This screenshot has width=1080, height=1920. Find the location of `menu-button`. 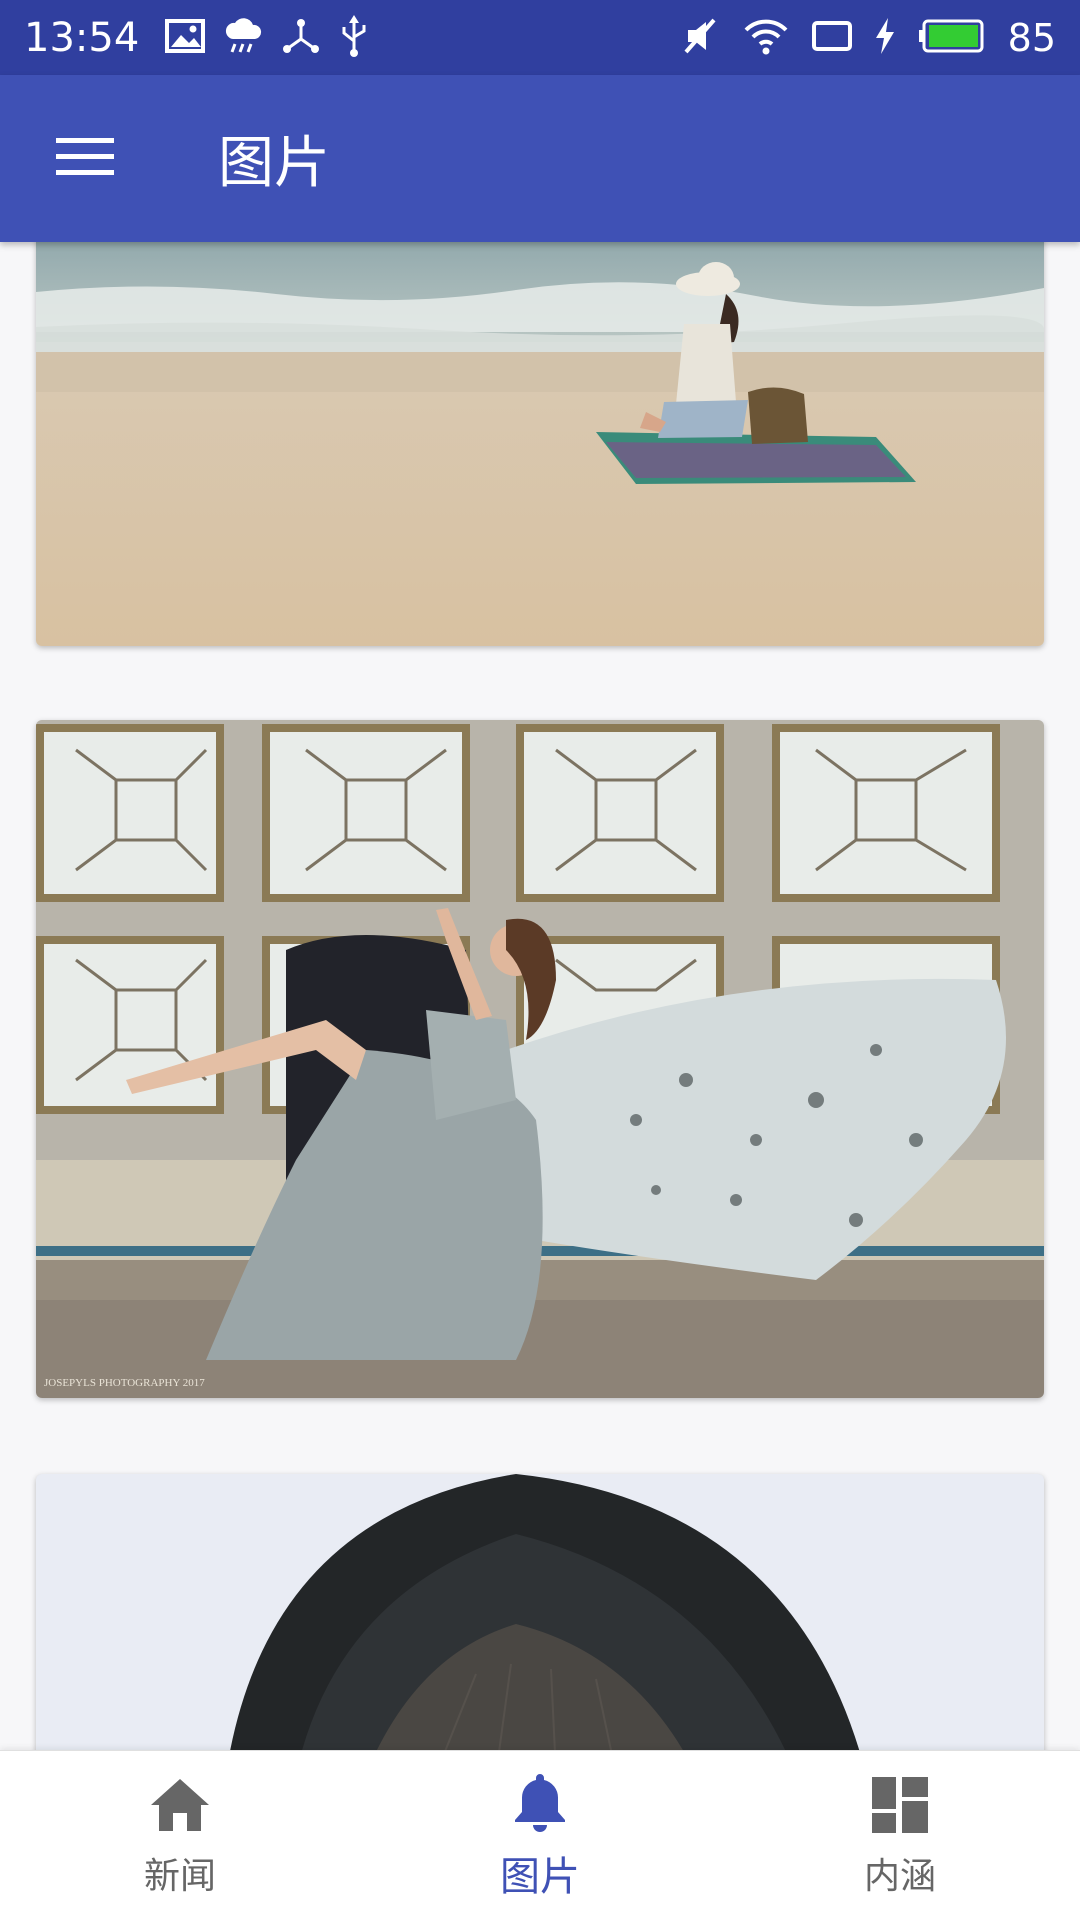

menu-button is located at coordinates (85, 158).